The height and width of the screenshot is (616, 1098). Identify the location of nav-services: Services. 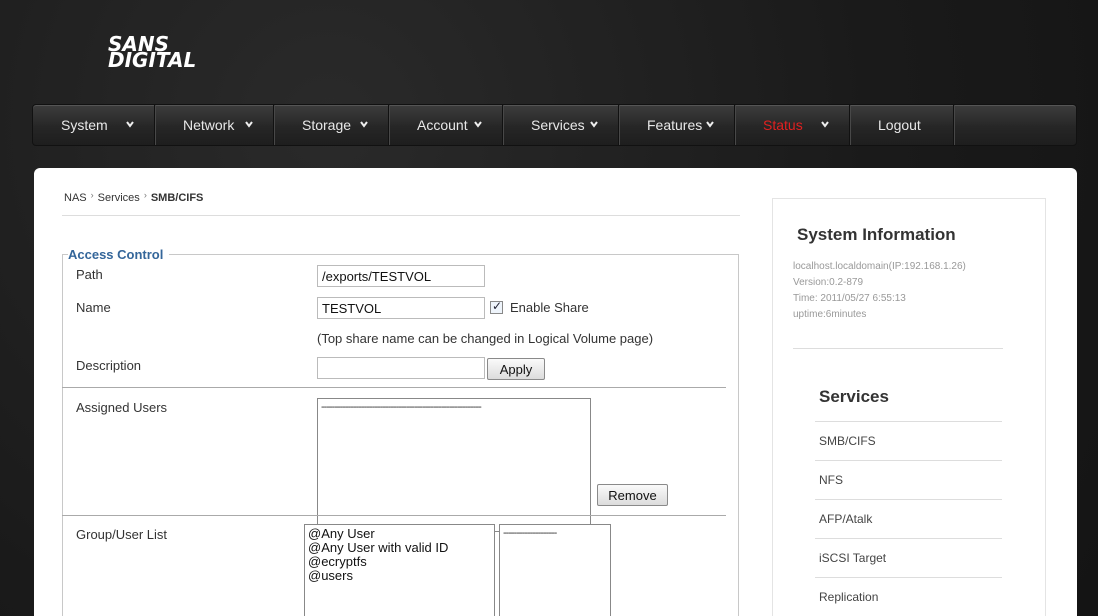
(561, 125).